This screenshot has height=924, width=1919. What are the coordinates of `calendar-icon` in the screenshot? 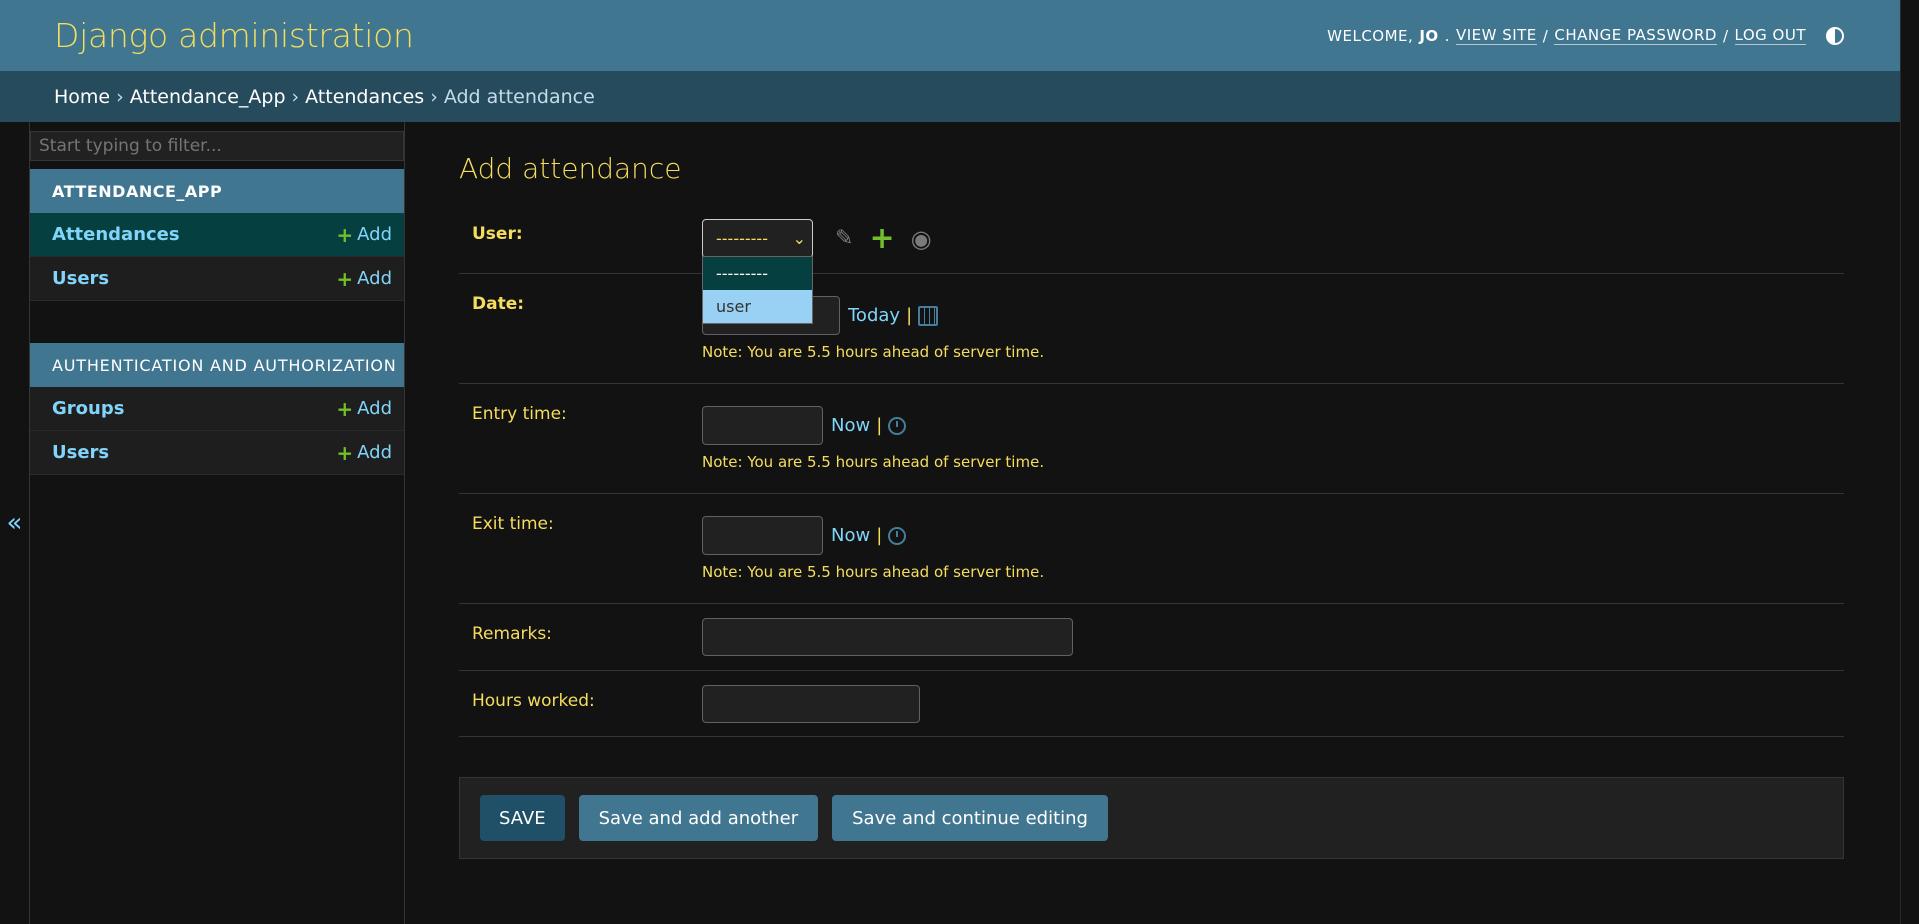 It's located at (928, 315).